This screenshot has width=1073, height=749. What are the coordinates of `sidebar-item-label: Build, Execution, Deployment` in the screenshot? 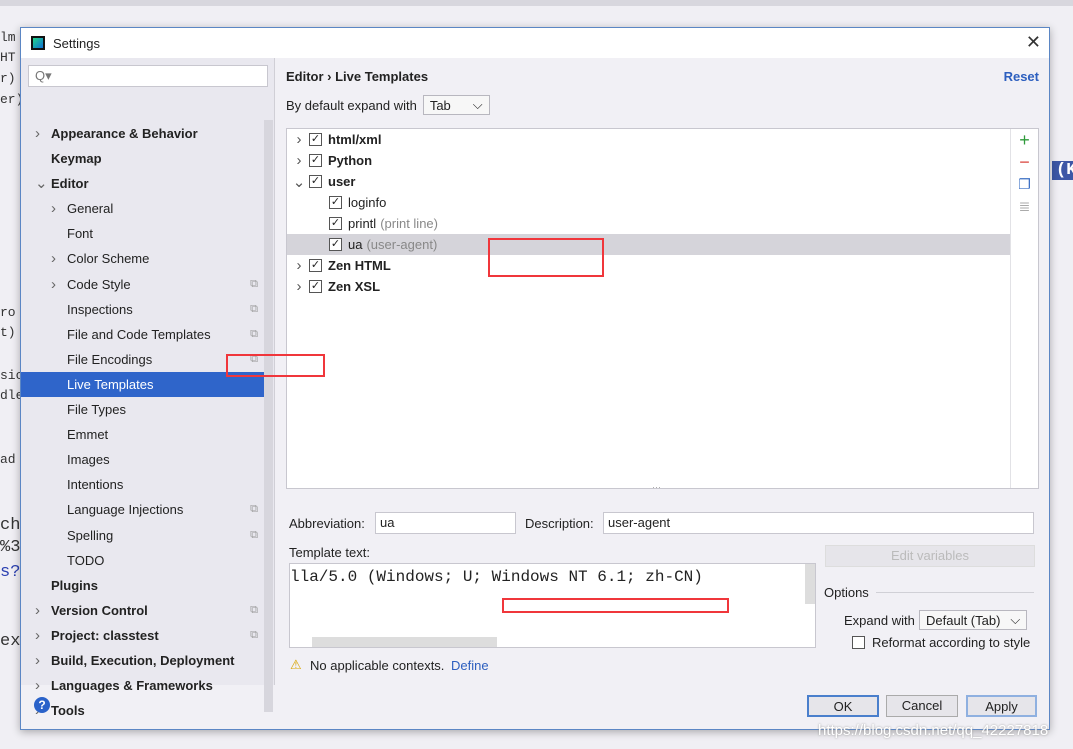 It's located at (143, 660).